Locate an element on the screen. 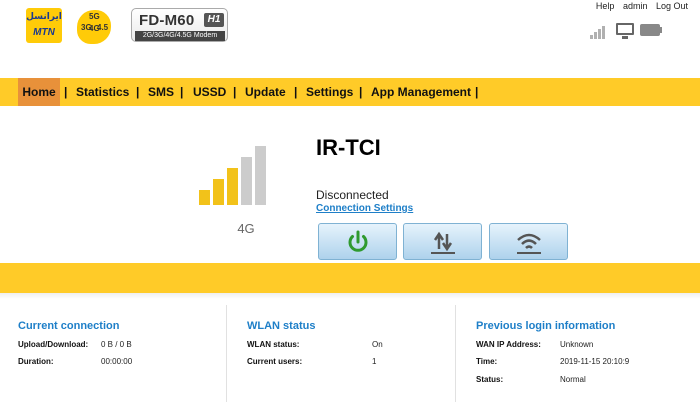  battery-icon is located at coordinates (651, 30).